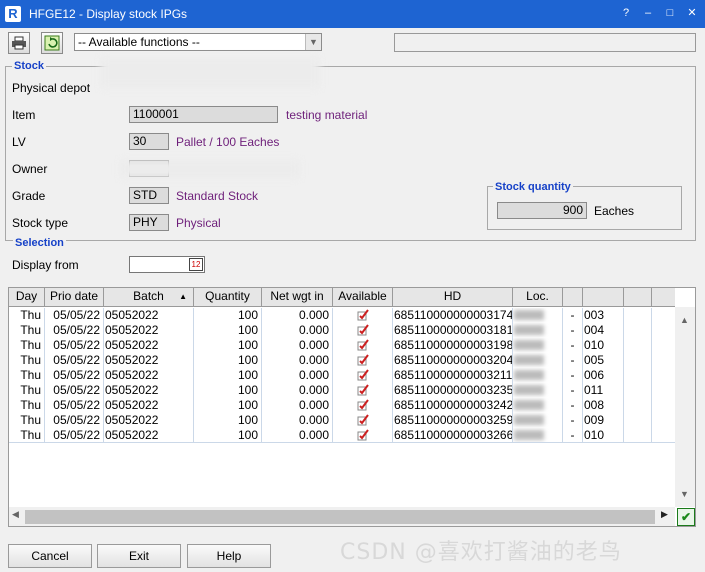  I want to click on cell-hd: 685110000000003211, so click(453, 375).